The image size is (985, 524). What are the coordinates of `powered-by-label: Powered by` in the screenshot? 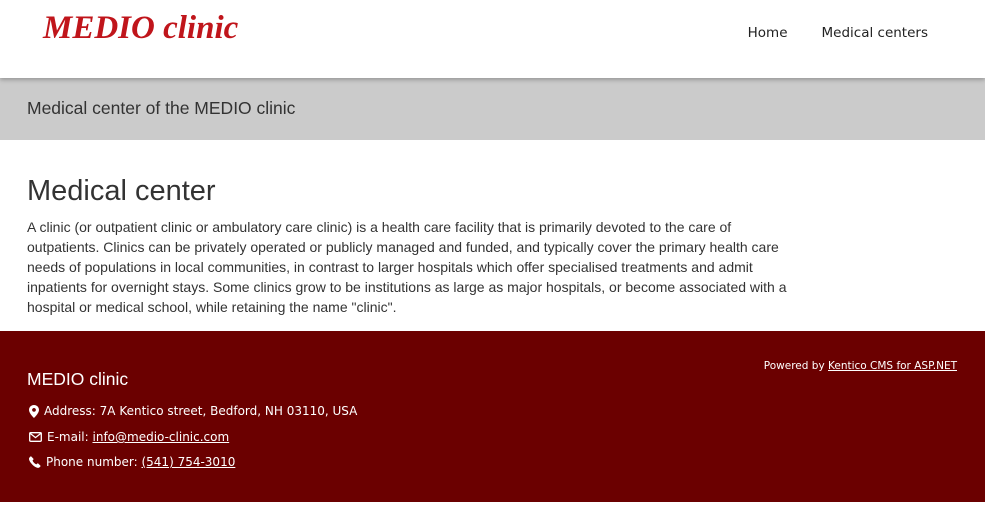 It's located at (794, 366).